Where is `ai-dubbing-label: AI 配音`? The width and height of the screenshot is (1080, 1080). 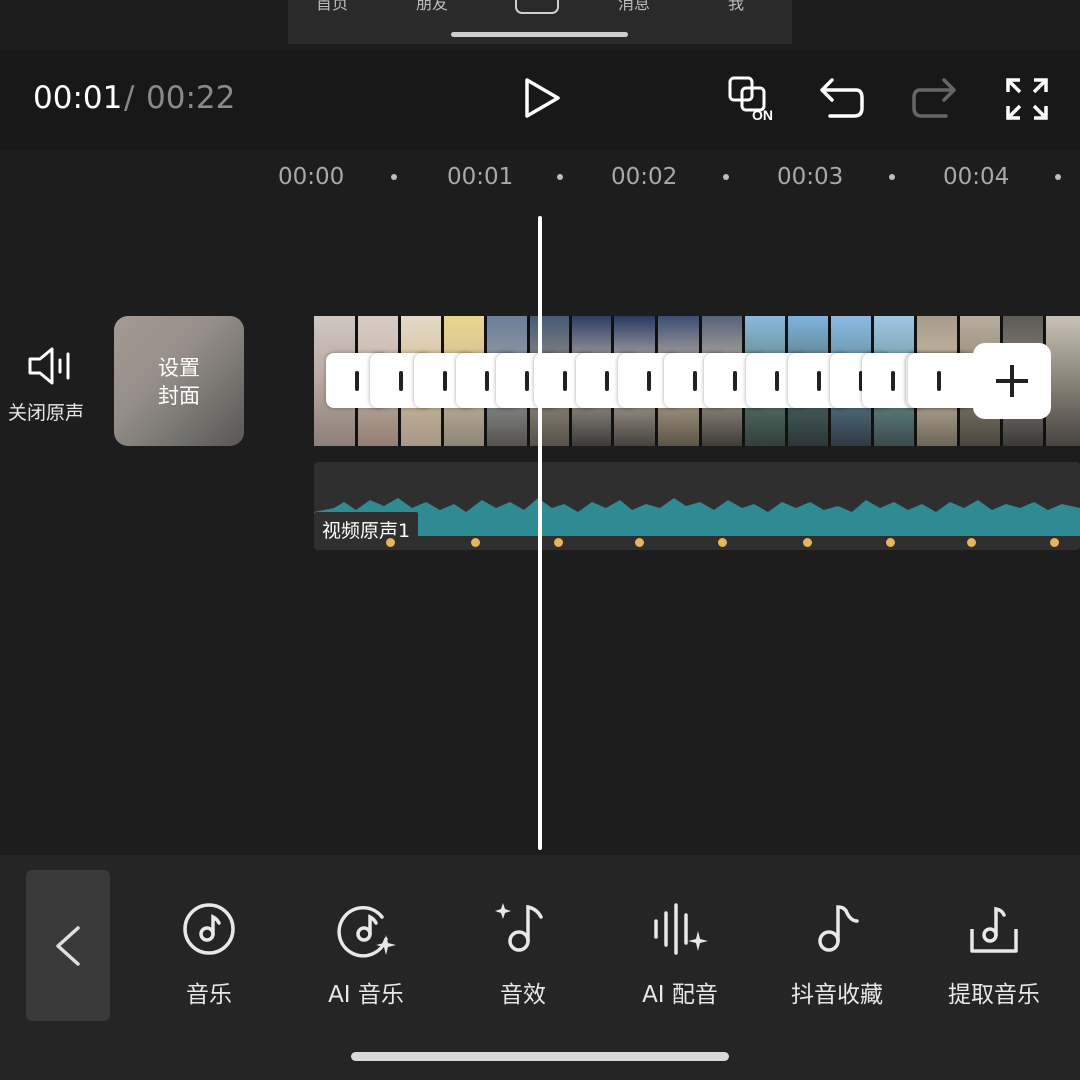 ai-dubbing-label: AI 配音 is located at coordinates (680, 995).